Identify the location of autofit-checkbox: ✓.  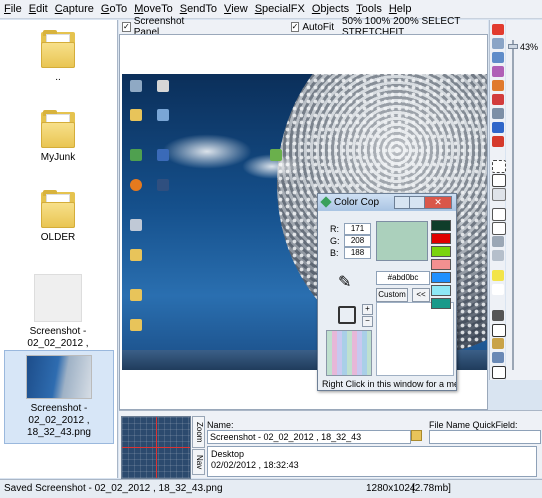
(295, 27).